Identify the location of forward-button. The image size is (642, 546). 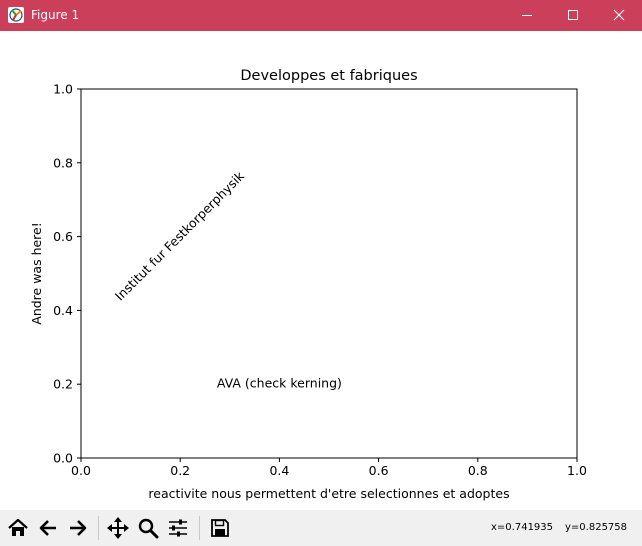
(78, 528).